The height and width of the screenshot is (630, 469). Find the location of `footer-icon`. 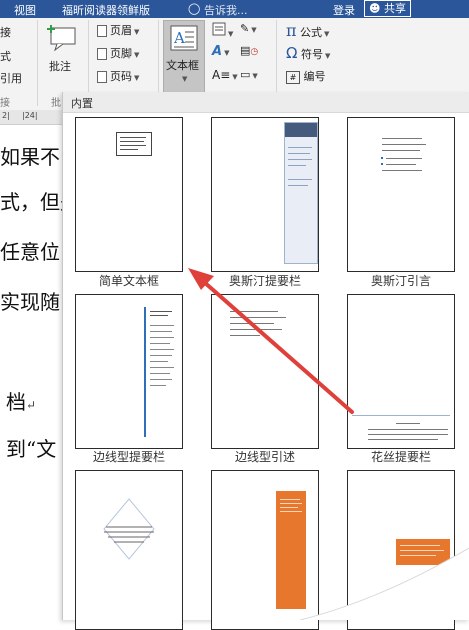

footer-icon is located at coordinates (102, 54).